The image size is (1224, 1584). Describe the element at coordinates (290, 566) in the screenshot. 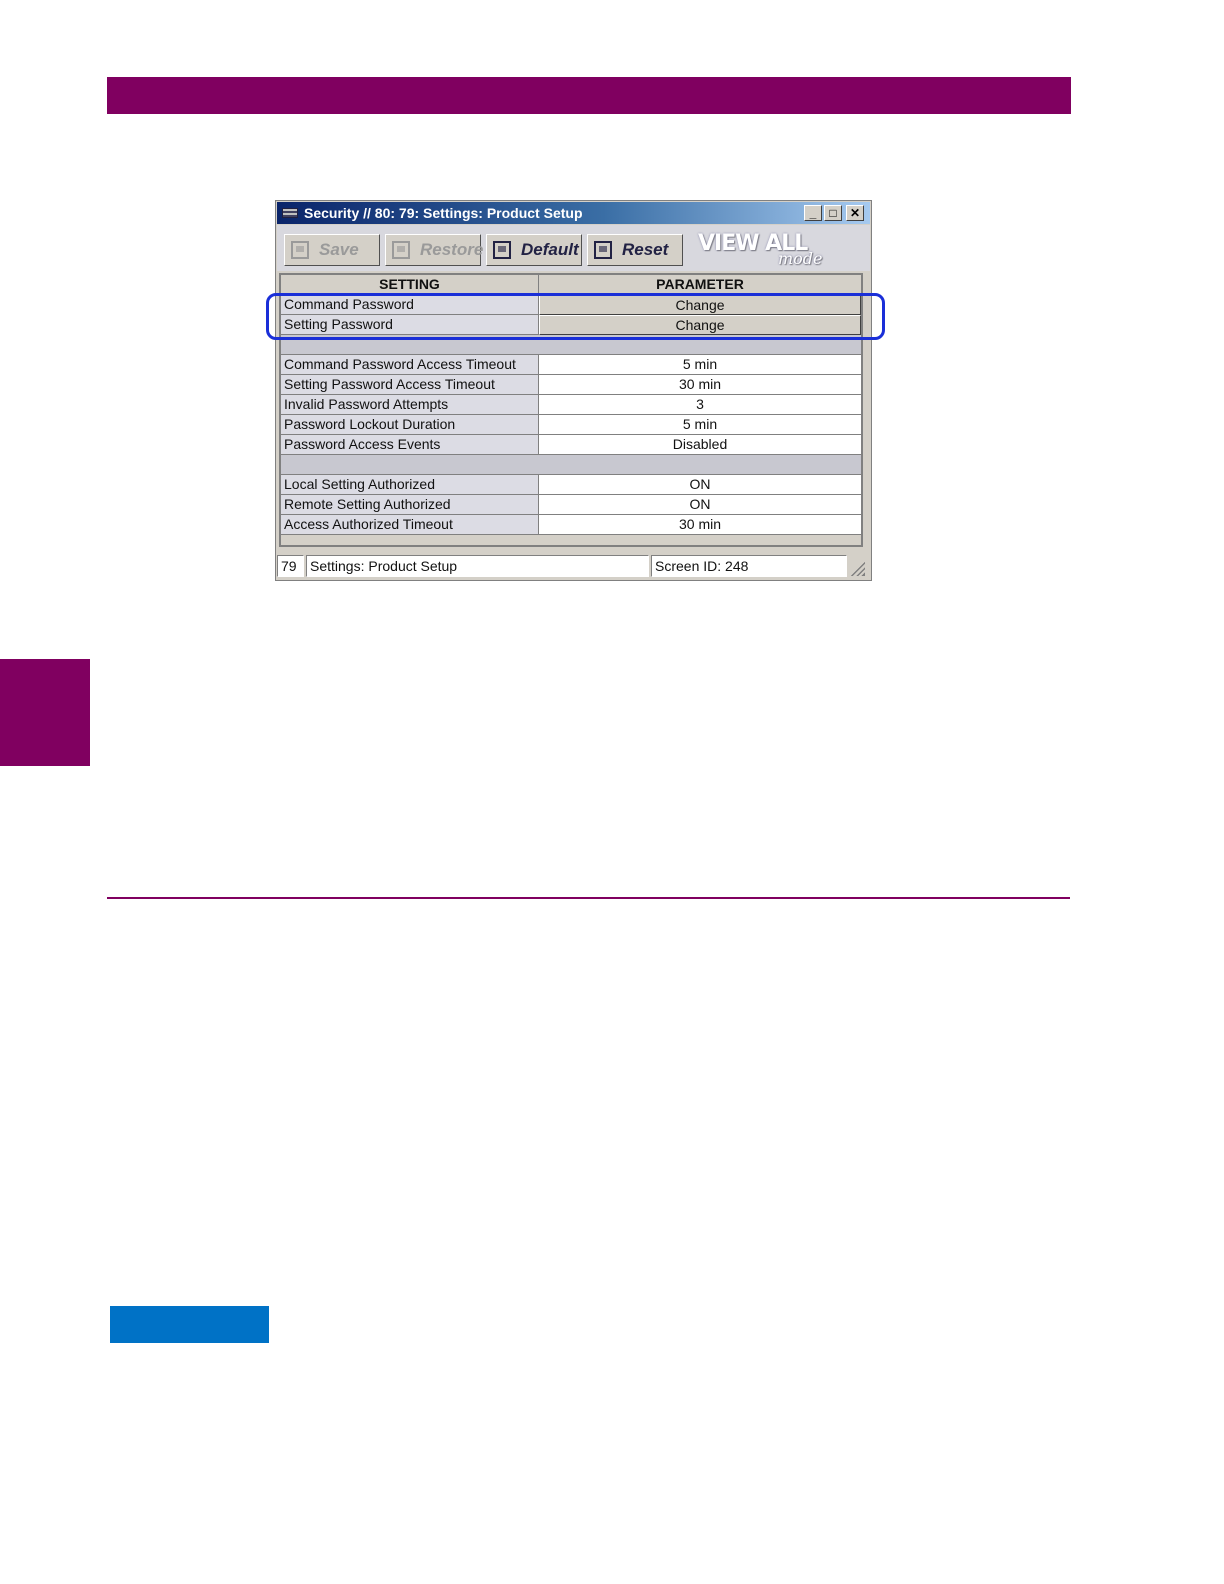

I see `status-number: 79` at that location.